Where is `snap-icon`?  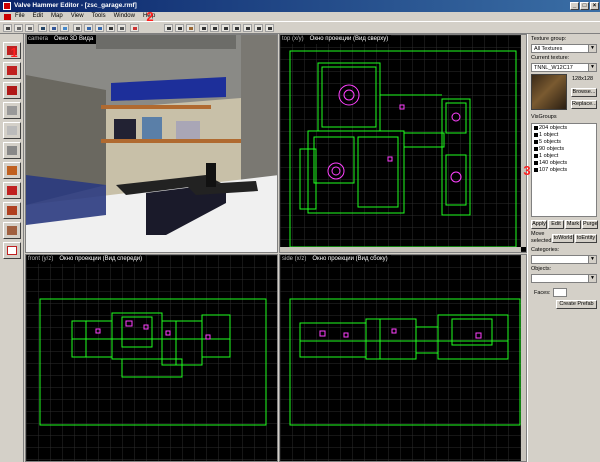 snap-icon is located at coordinates (247, 28).